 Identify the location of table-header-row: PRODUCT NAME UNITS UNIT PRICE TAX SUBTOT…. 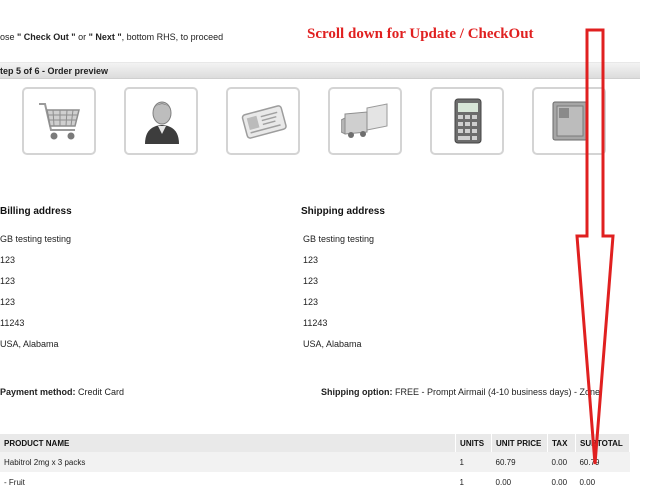
(315, 443).